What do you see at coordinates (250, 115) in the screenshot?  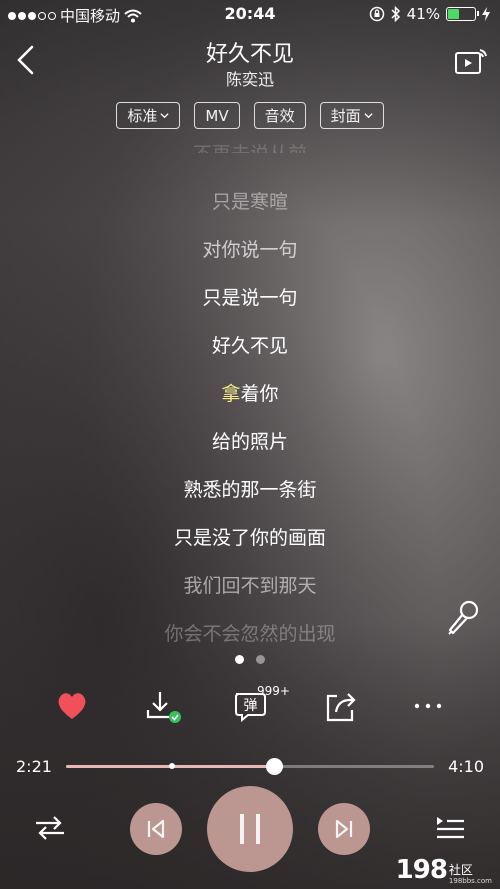 I see `option-chips: 标准 MV 音效 封面` at bounding box center [250, 115].